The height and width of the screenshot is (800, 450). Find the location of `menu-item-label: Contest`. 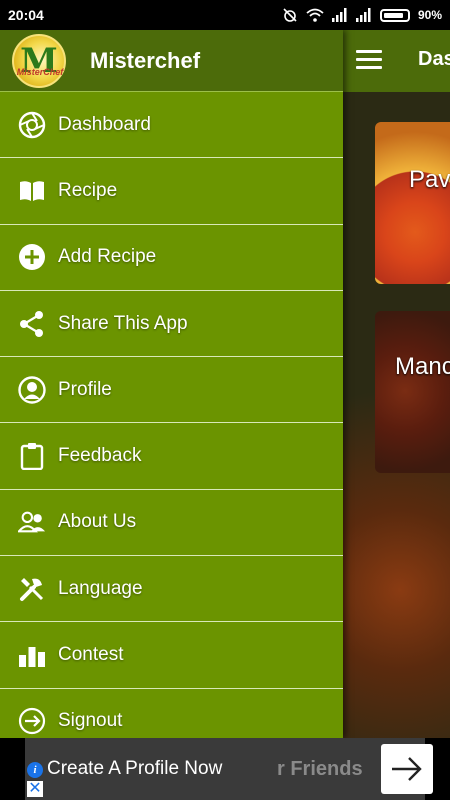

menu-item-label: Contest is located at coordinates (91, 655).